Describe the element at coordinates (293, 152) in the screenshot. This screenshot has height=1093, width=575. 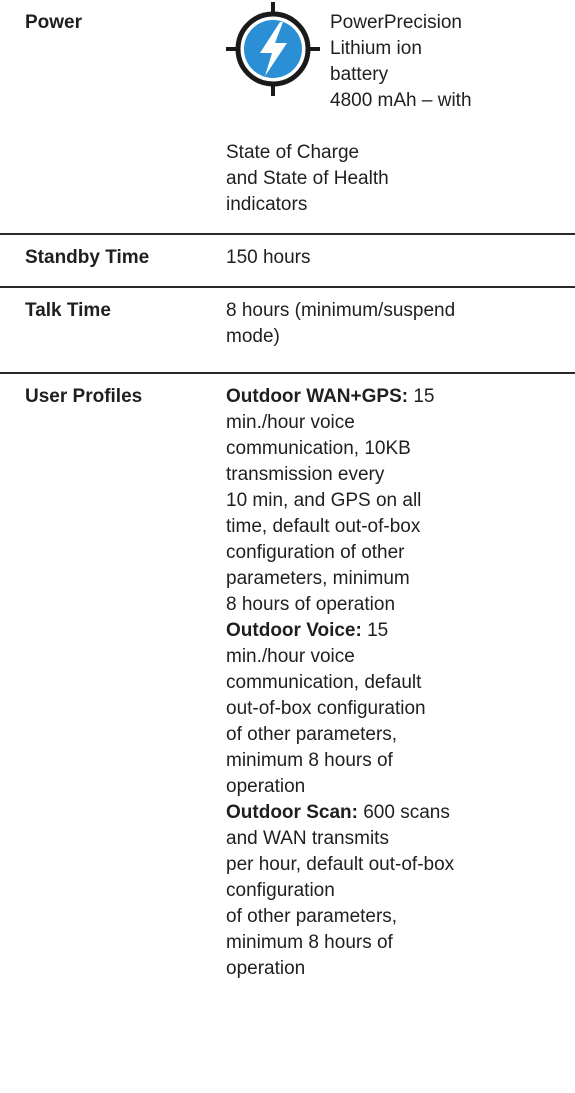
I see `text-line: State of Charge` at that location.